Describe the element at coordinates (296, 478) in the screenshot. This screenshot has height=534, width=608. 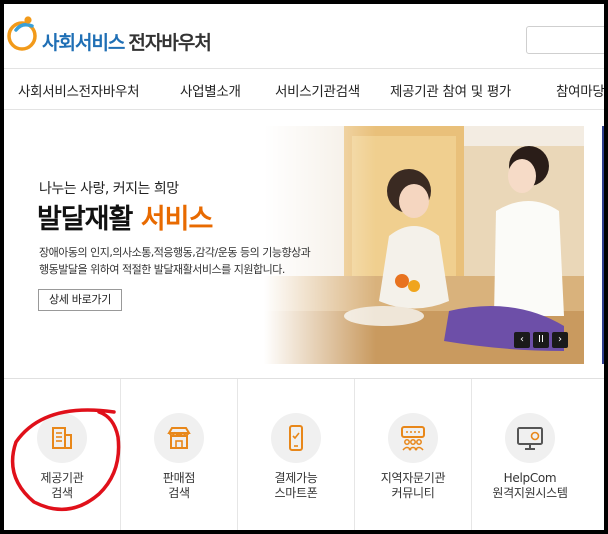
I see `label-line-1: 결제가능` at that location.